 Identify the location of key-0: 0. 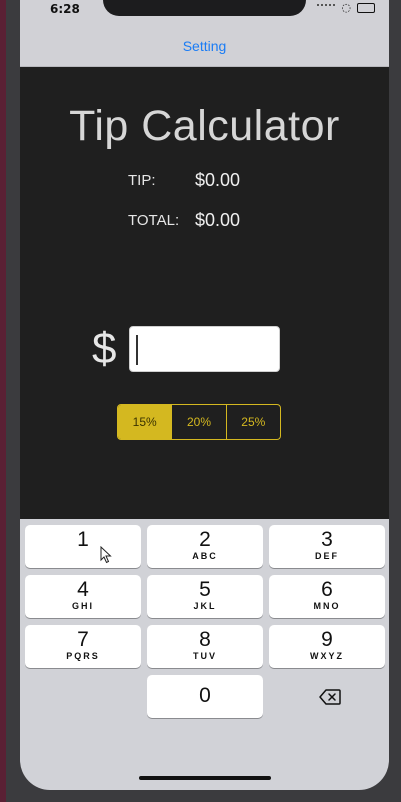
(205, 696).